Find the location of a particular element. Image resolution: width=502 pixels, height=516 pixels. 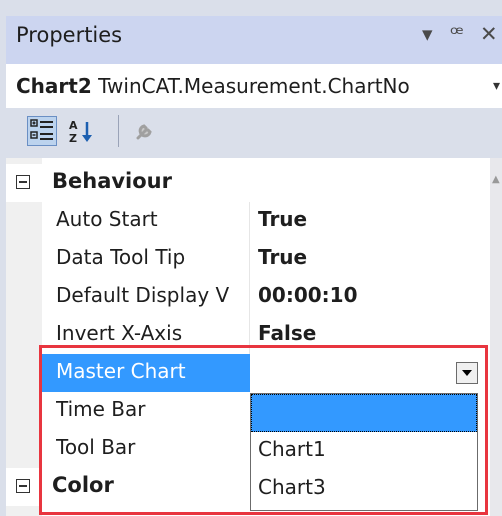

property-value: False is located at coordinates (287, 333).